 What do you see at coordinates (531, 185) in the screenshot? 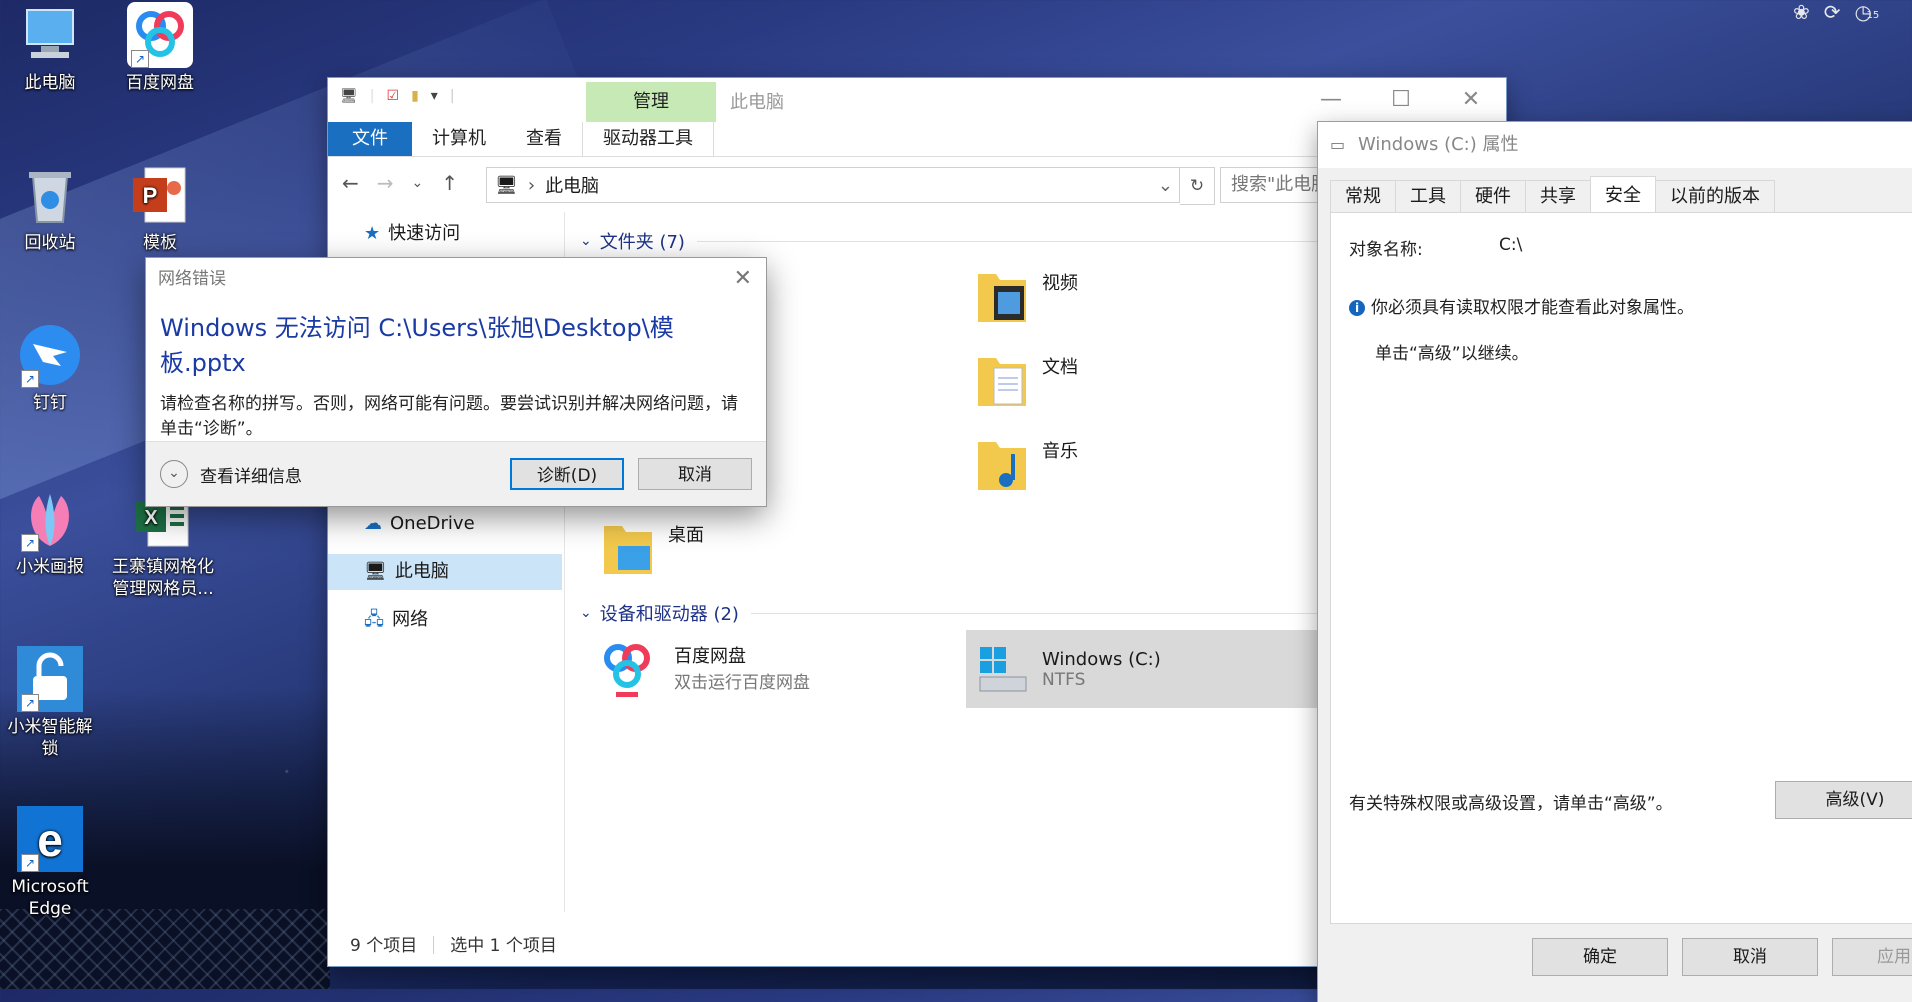
I see `breadcrumb-chevron-icon: ›` at bounding box center [531, 185].